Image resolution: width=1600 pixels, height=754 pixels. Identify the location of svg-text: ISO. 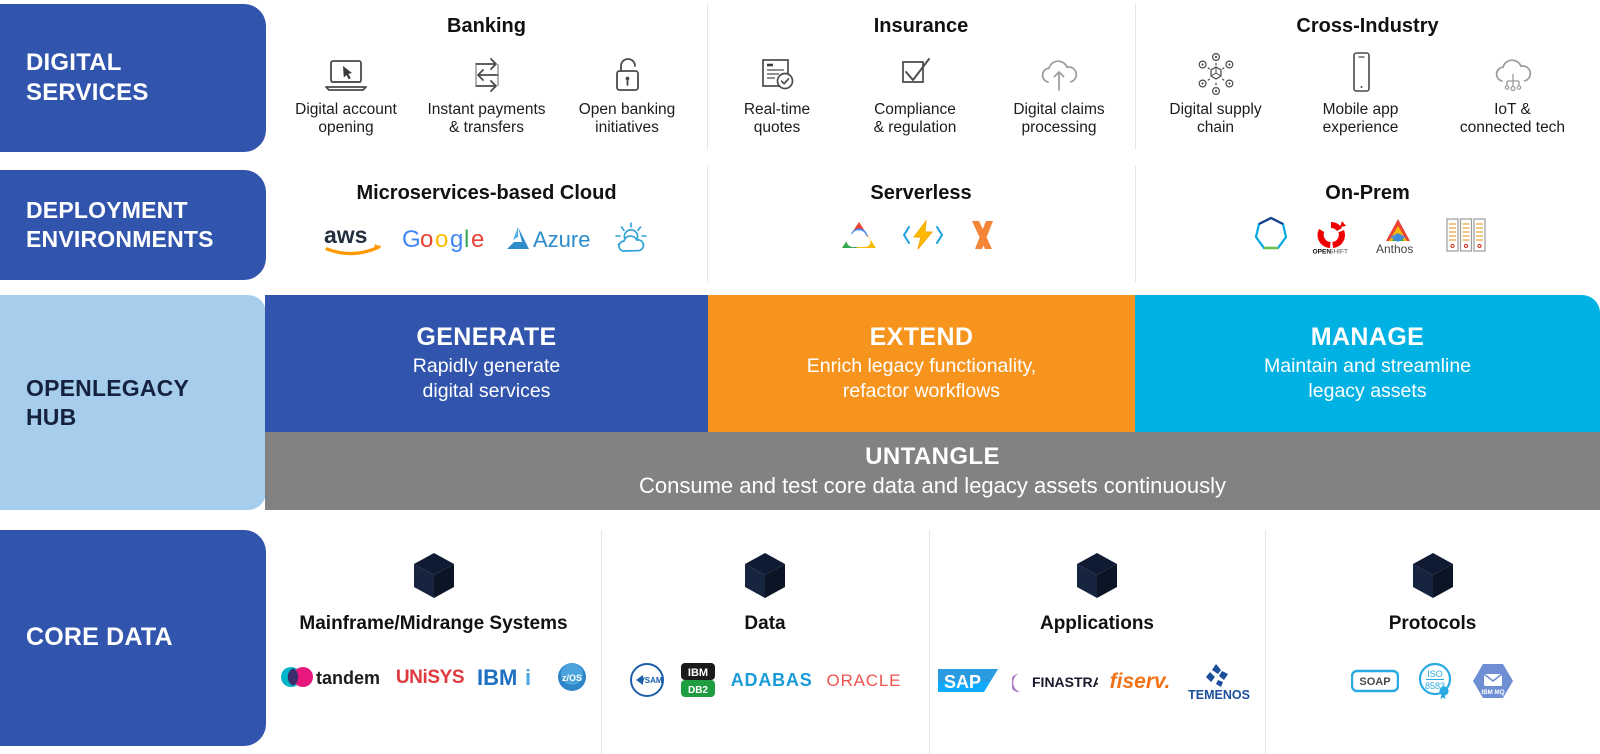
(1435, 674).